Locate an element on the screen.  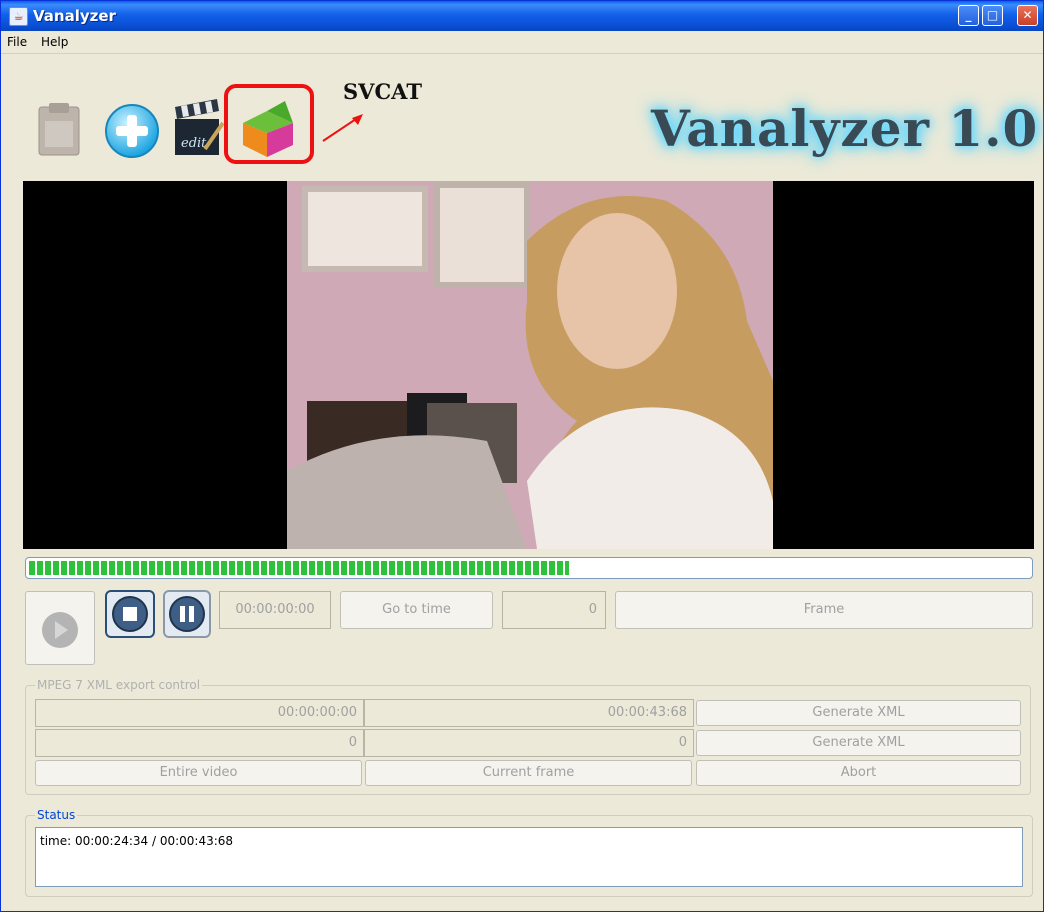
frame-button: Frame is located at coordinates (824, 610).